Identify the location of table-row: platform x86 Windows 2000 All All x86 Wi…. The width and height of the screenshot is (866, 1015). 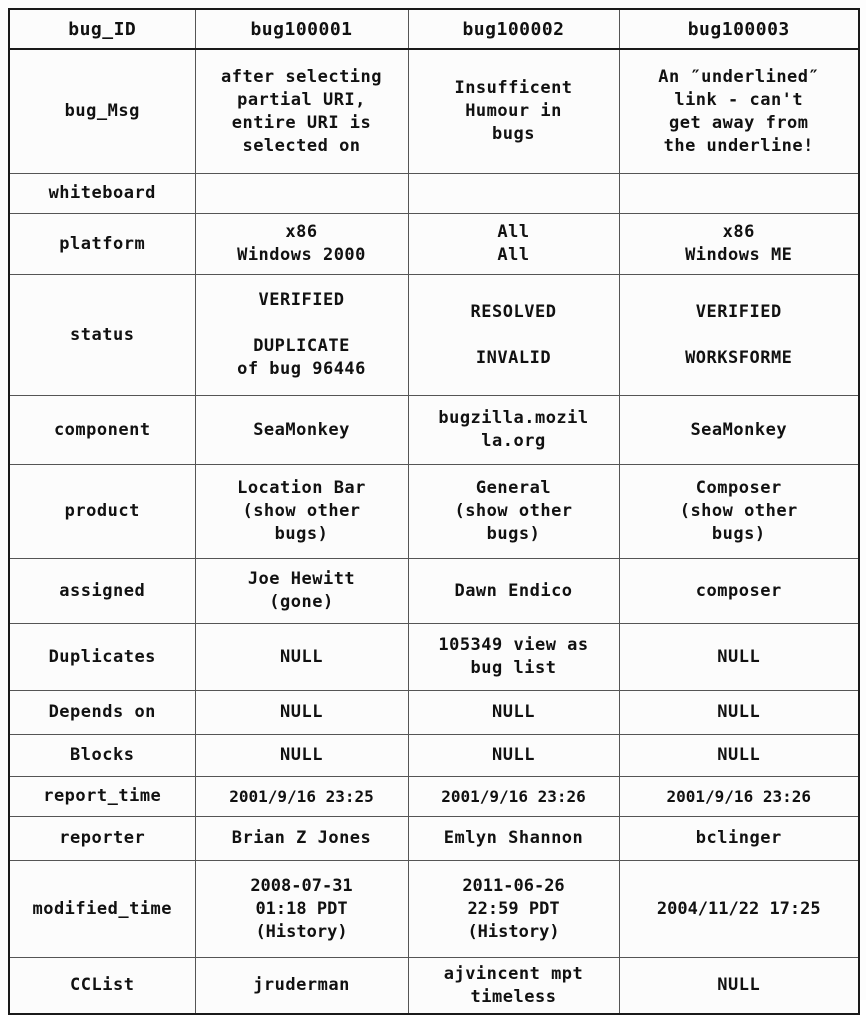
(434, 244).